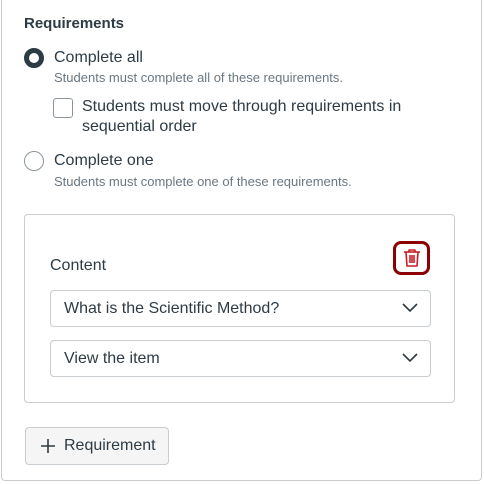 The image size is (484, 484). What do you see at coordinates (78, 265) in the screenshot?
I see `content-label: Content` at bounding box center [78, 265].